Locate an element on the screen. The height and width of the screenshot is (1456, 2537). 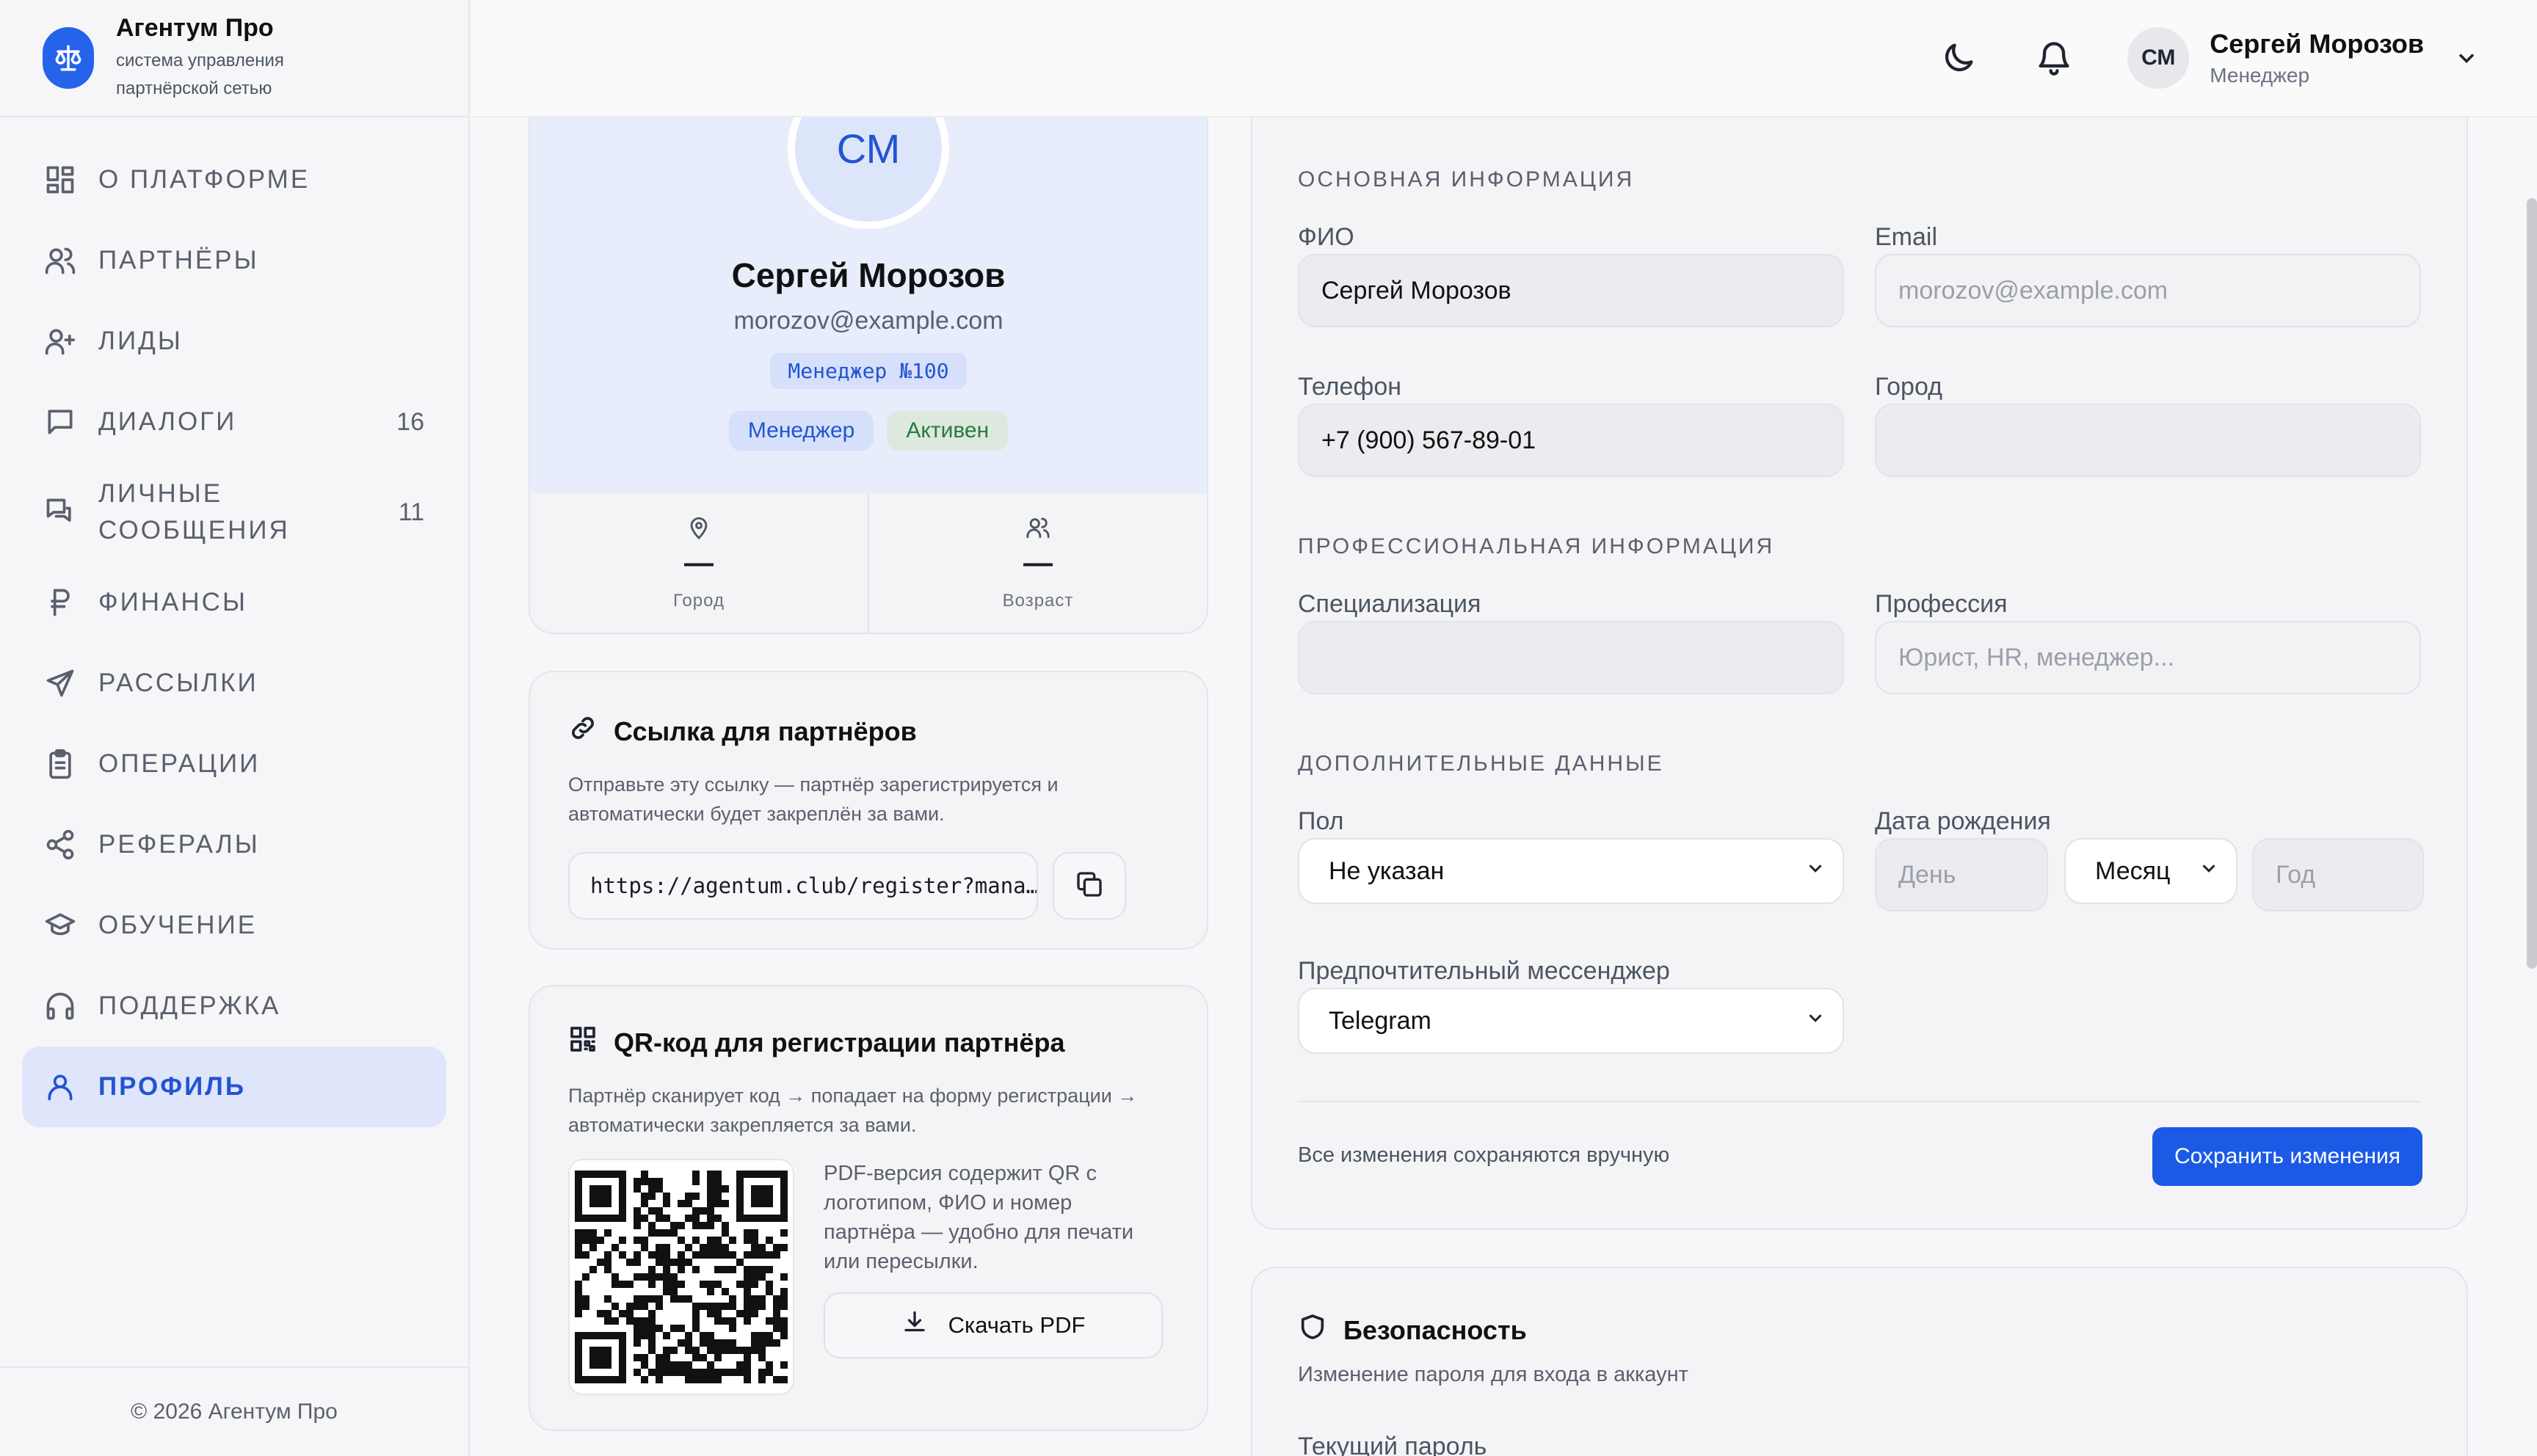
email-label: Email is located at coordinates (1906, 237).